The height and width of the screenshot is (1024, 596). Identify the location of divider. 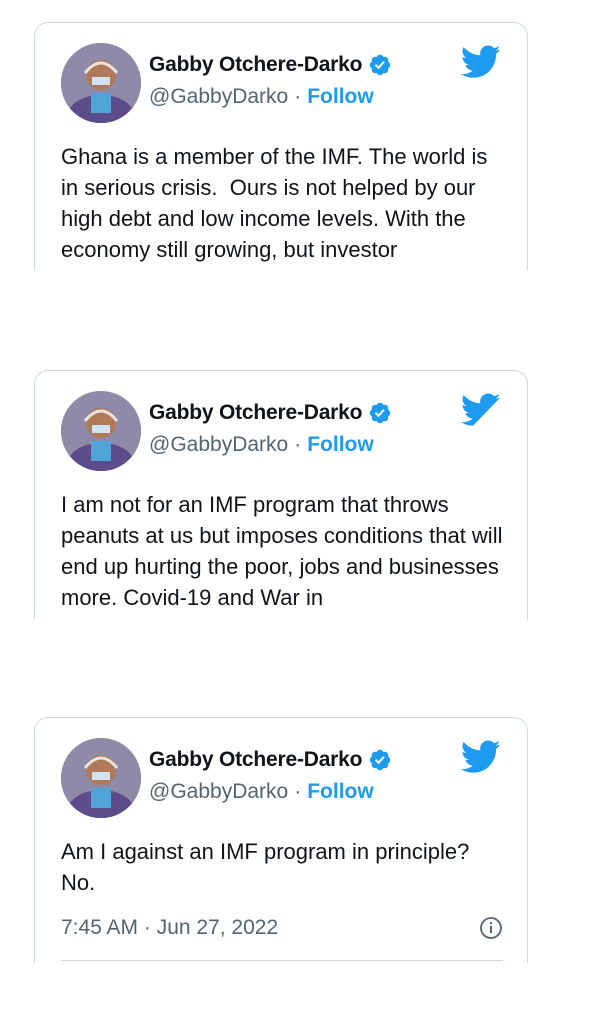
(282, 960).